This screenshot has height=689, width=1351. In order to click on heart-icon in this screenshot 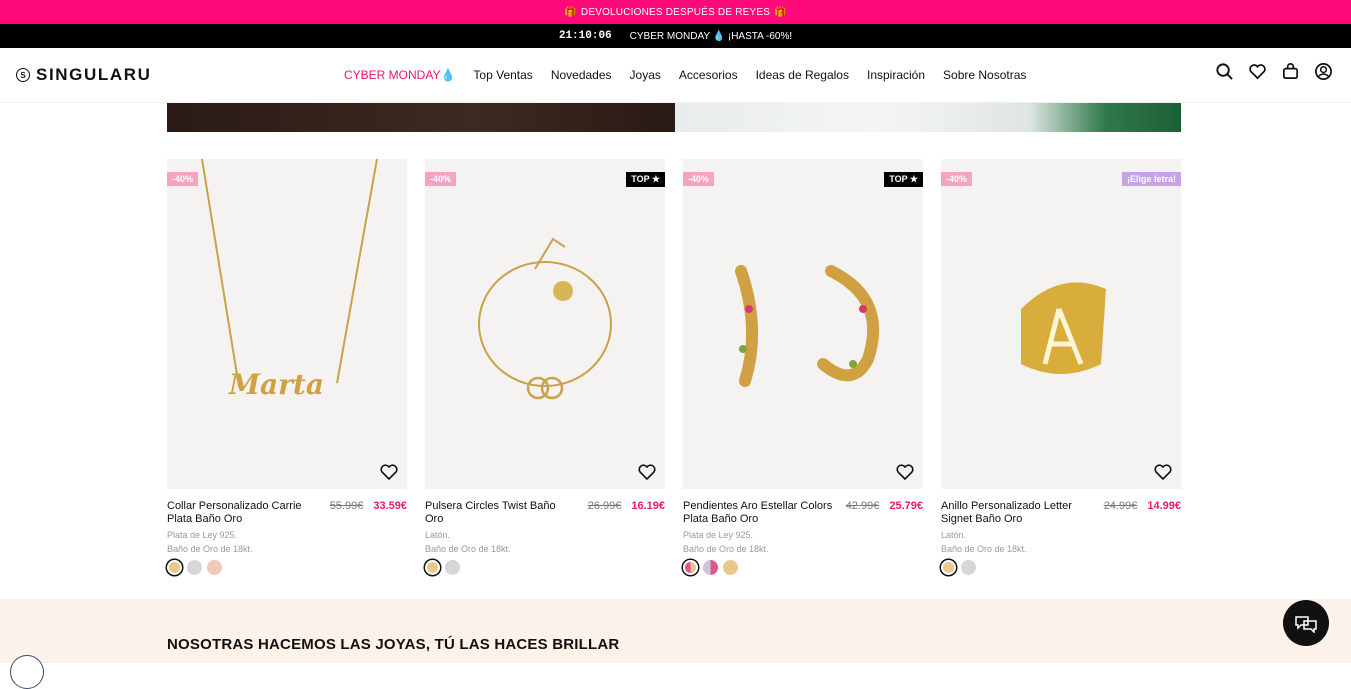, I will do `click(1257, 71)`.